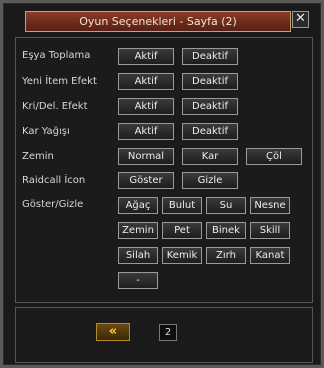 The height and width of the screenshot is (368, 324). Describe the element at coordinates (182, 230) in the screenshot. I see `filter-pet-button: Pet` at that location.